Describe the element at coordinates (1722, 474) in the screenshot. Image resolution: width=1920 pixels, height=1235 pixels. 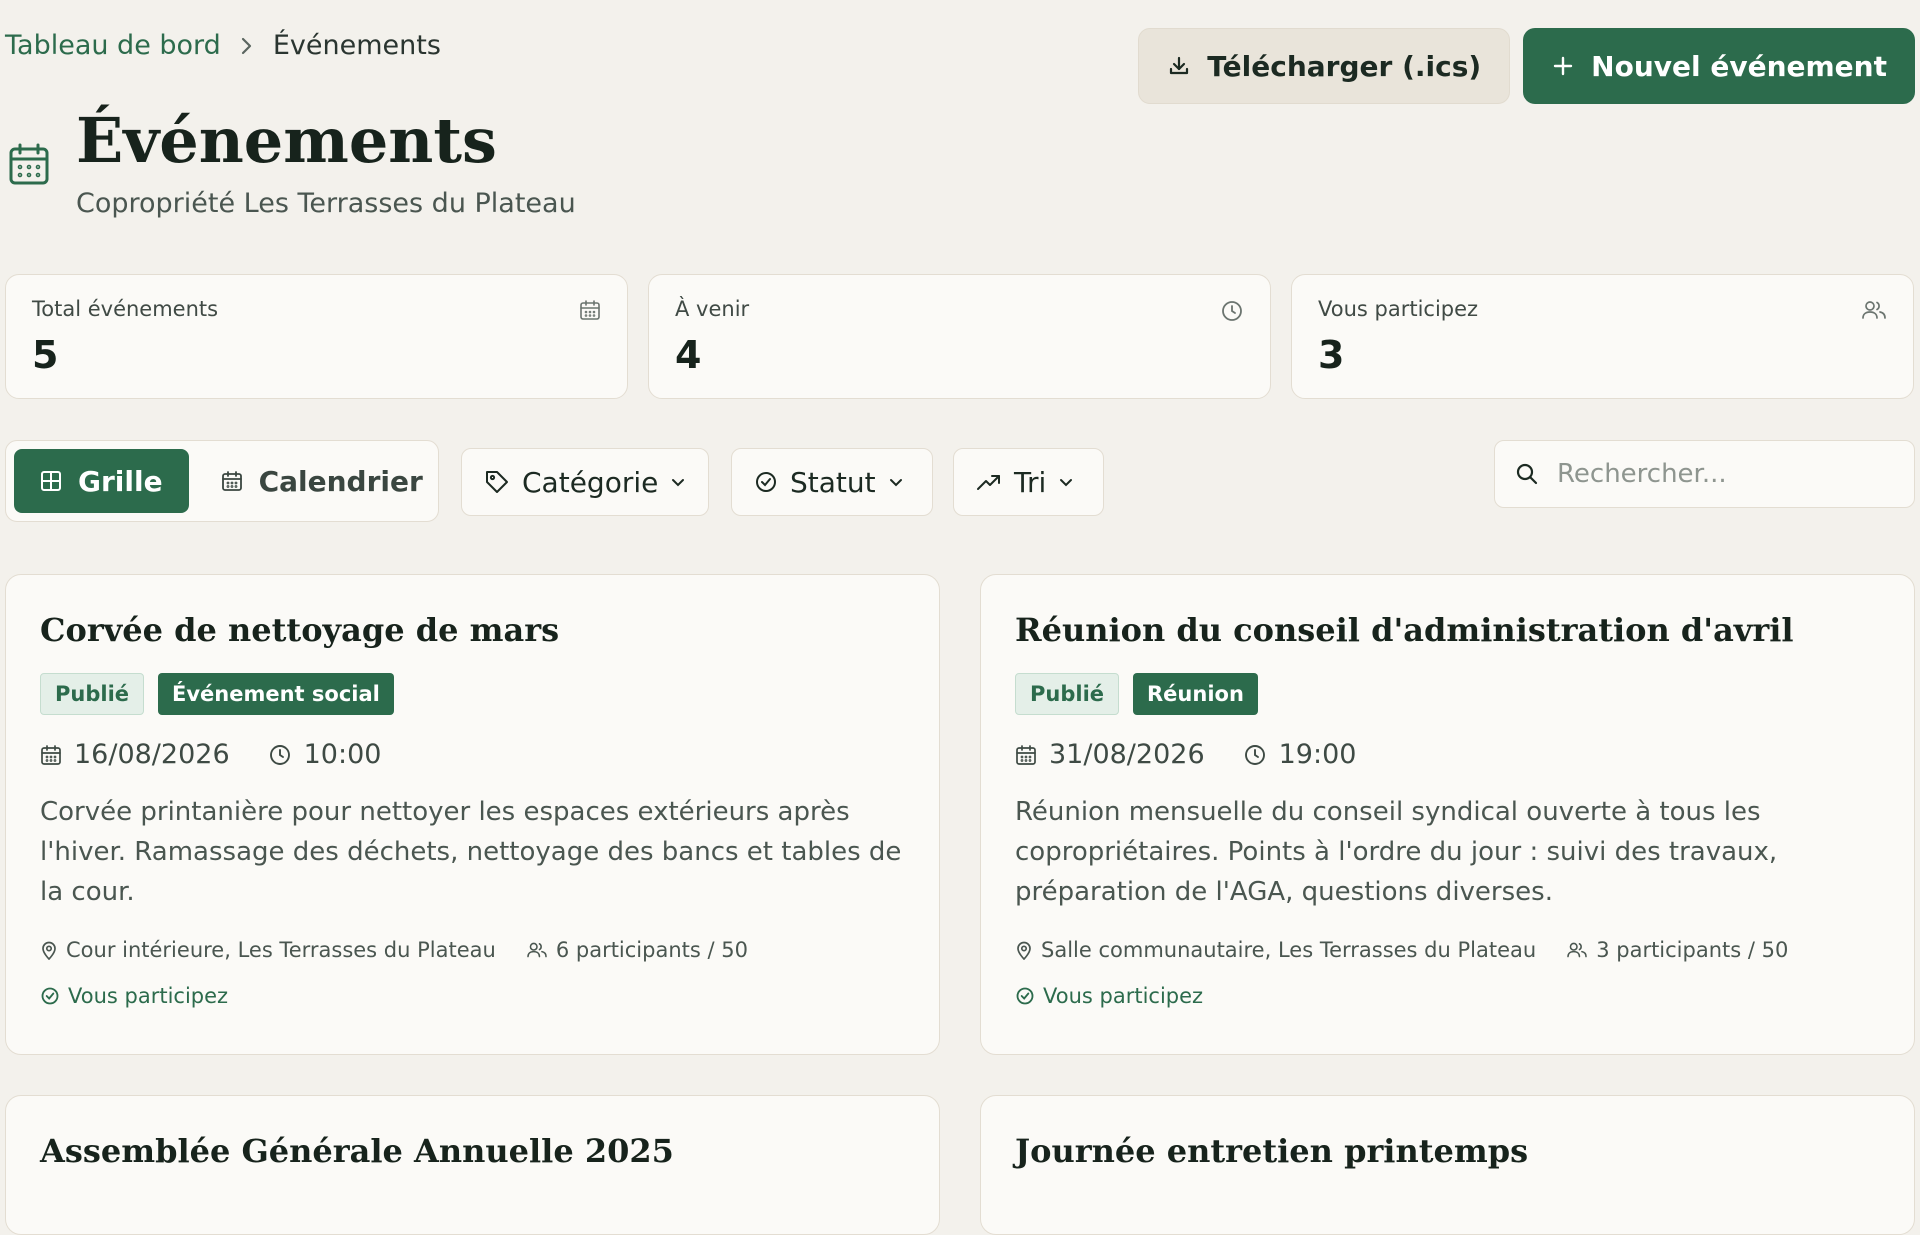
I see `search-input` at that location.